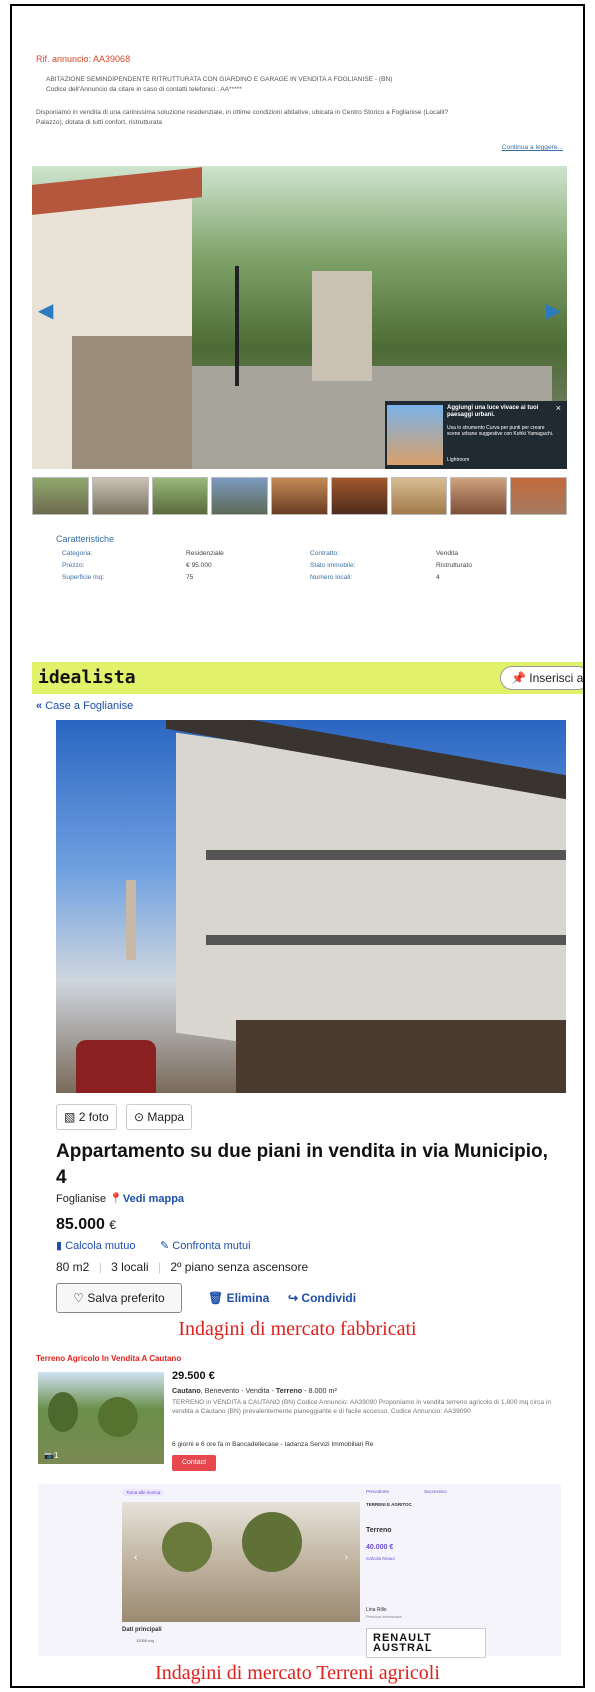  I want to click on share-button: ↪ Condividi, so click(322, 1298).